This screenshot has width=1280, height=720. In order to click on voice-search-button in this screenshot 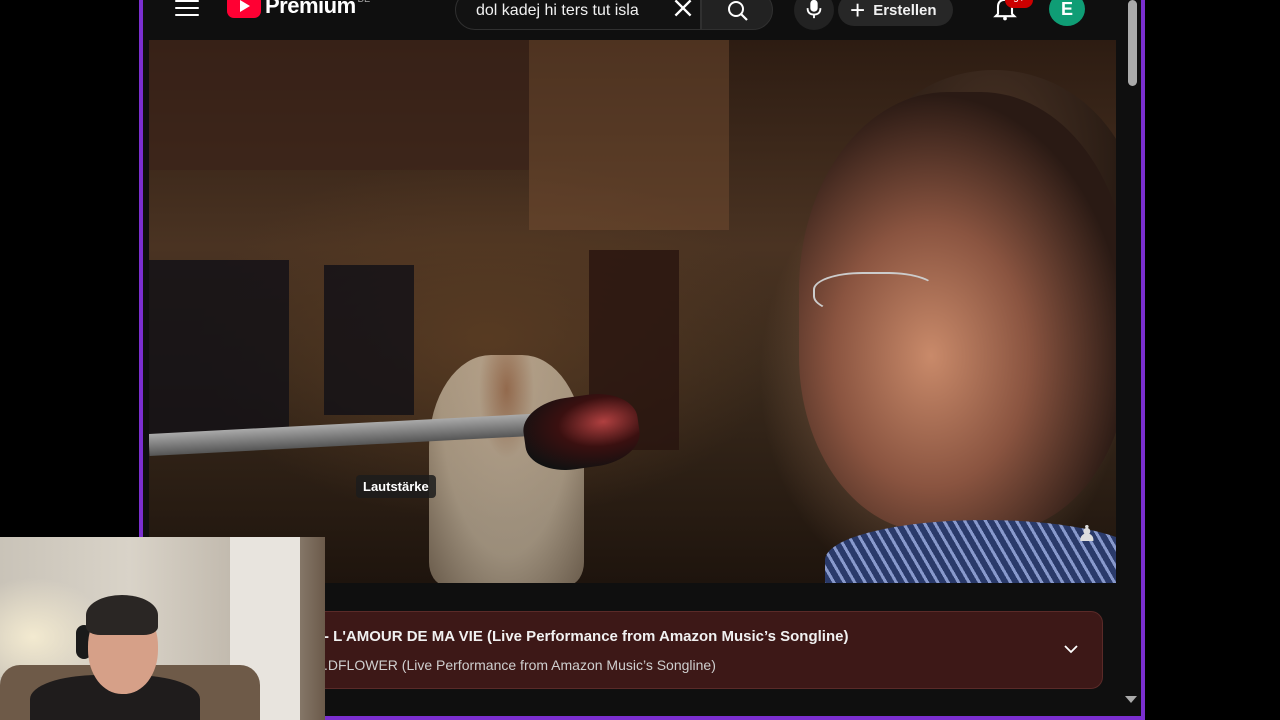, I will do `click(814, 15)`.